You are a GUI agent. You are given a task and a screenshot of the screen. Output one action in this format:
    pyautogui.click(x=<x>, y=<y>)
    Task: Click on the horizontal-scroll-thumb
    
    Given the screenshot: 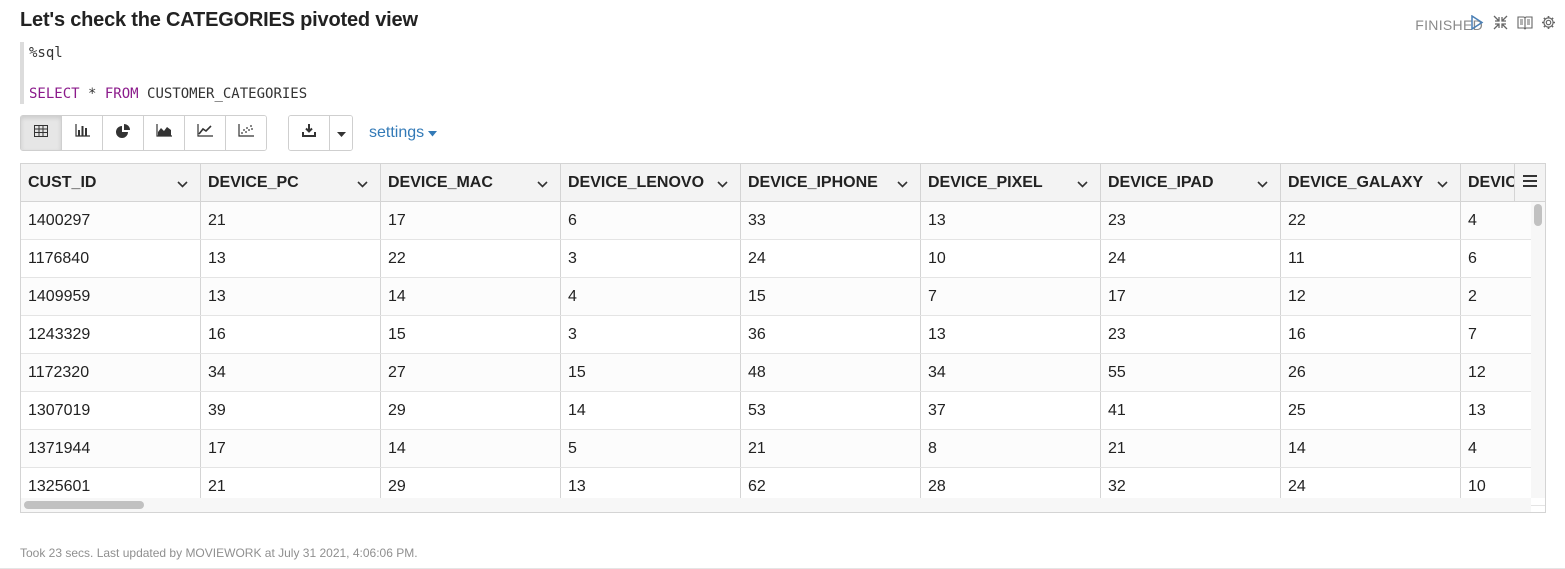 What is the action you would take?
    pyautogui.click(x=84, y=505)
    